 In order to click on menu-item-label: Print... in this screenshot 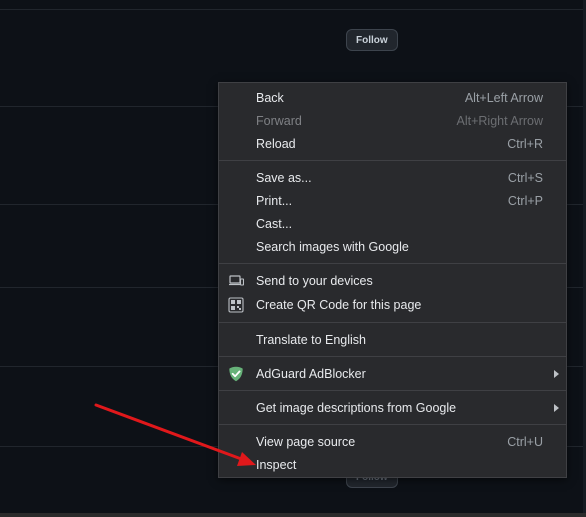, I will do `click(274, 201)`.